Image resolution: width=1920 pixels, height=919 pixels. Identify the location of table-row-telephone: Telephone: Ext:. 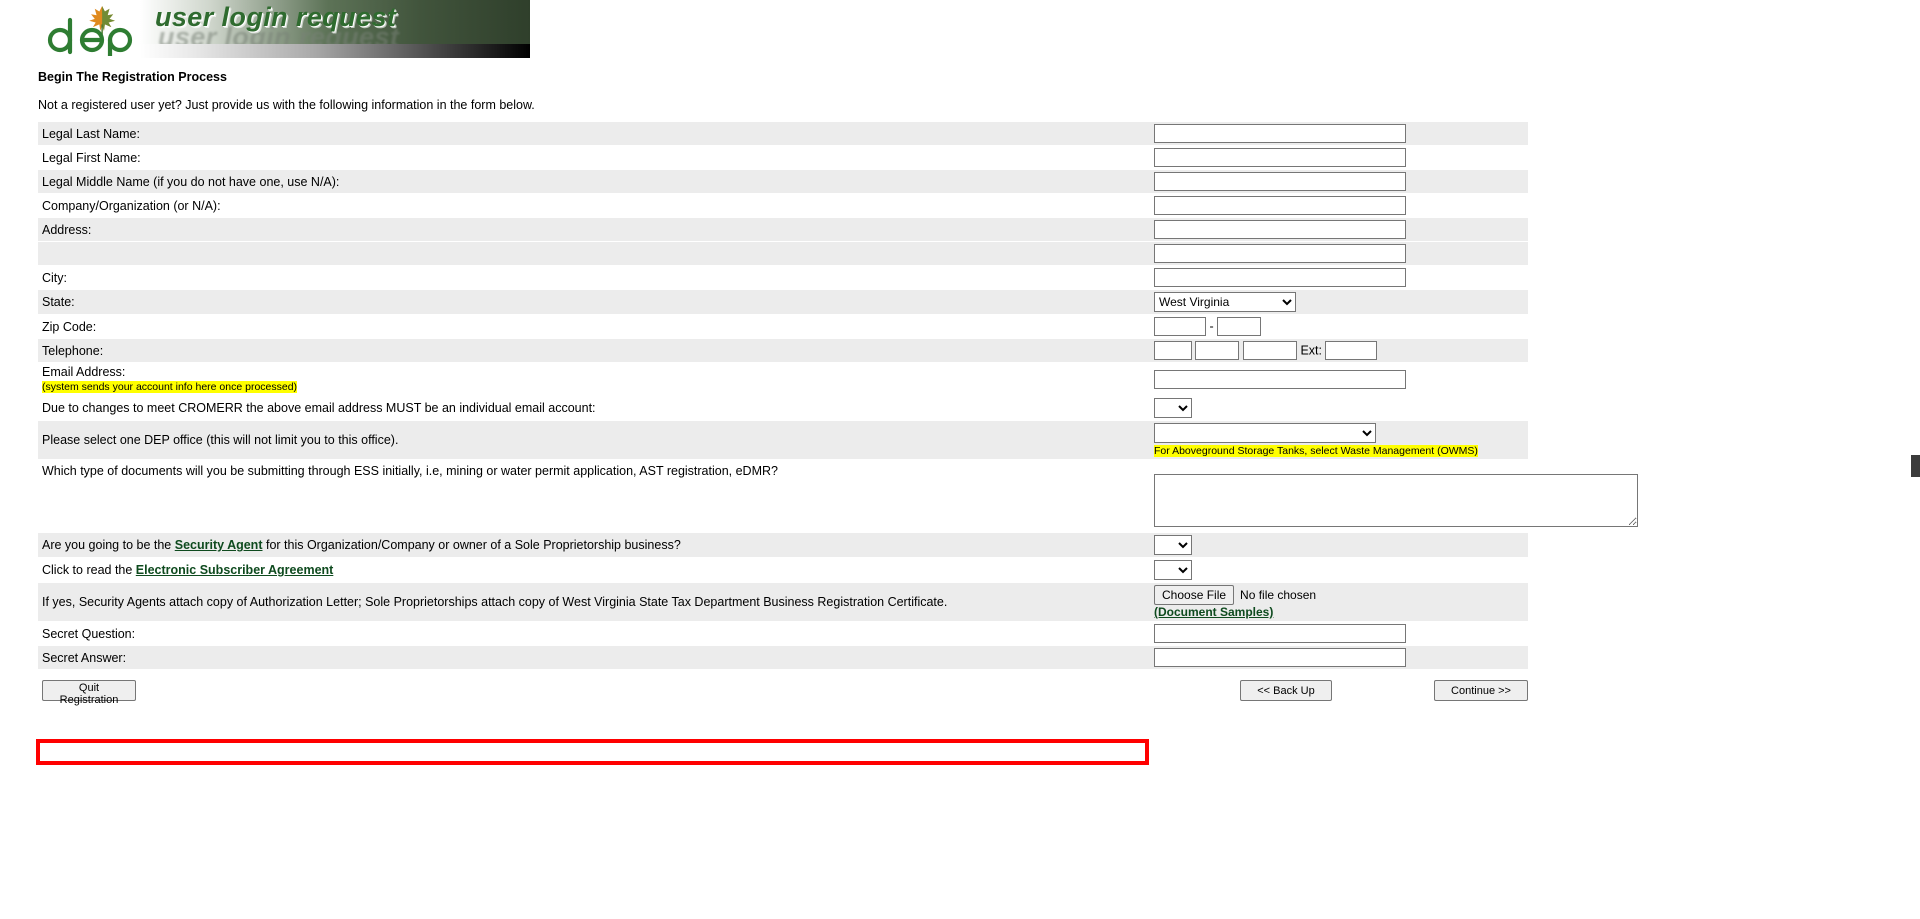
(783, 350).